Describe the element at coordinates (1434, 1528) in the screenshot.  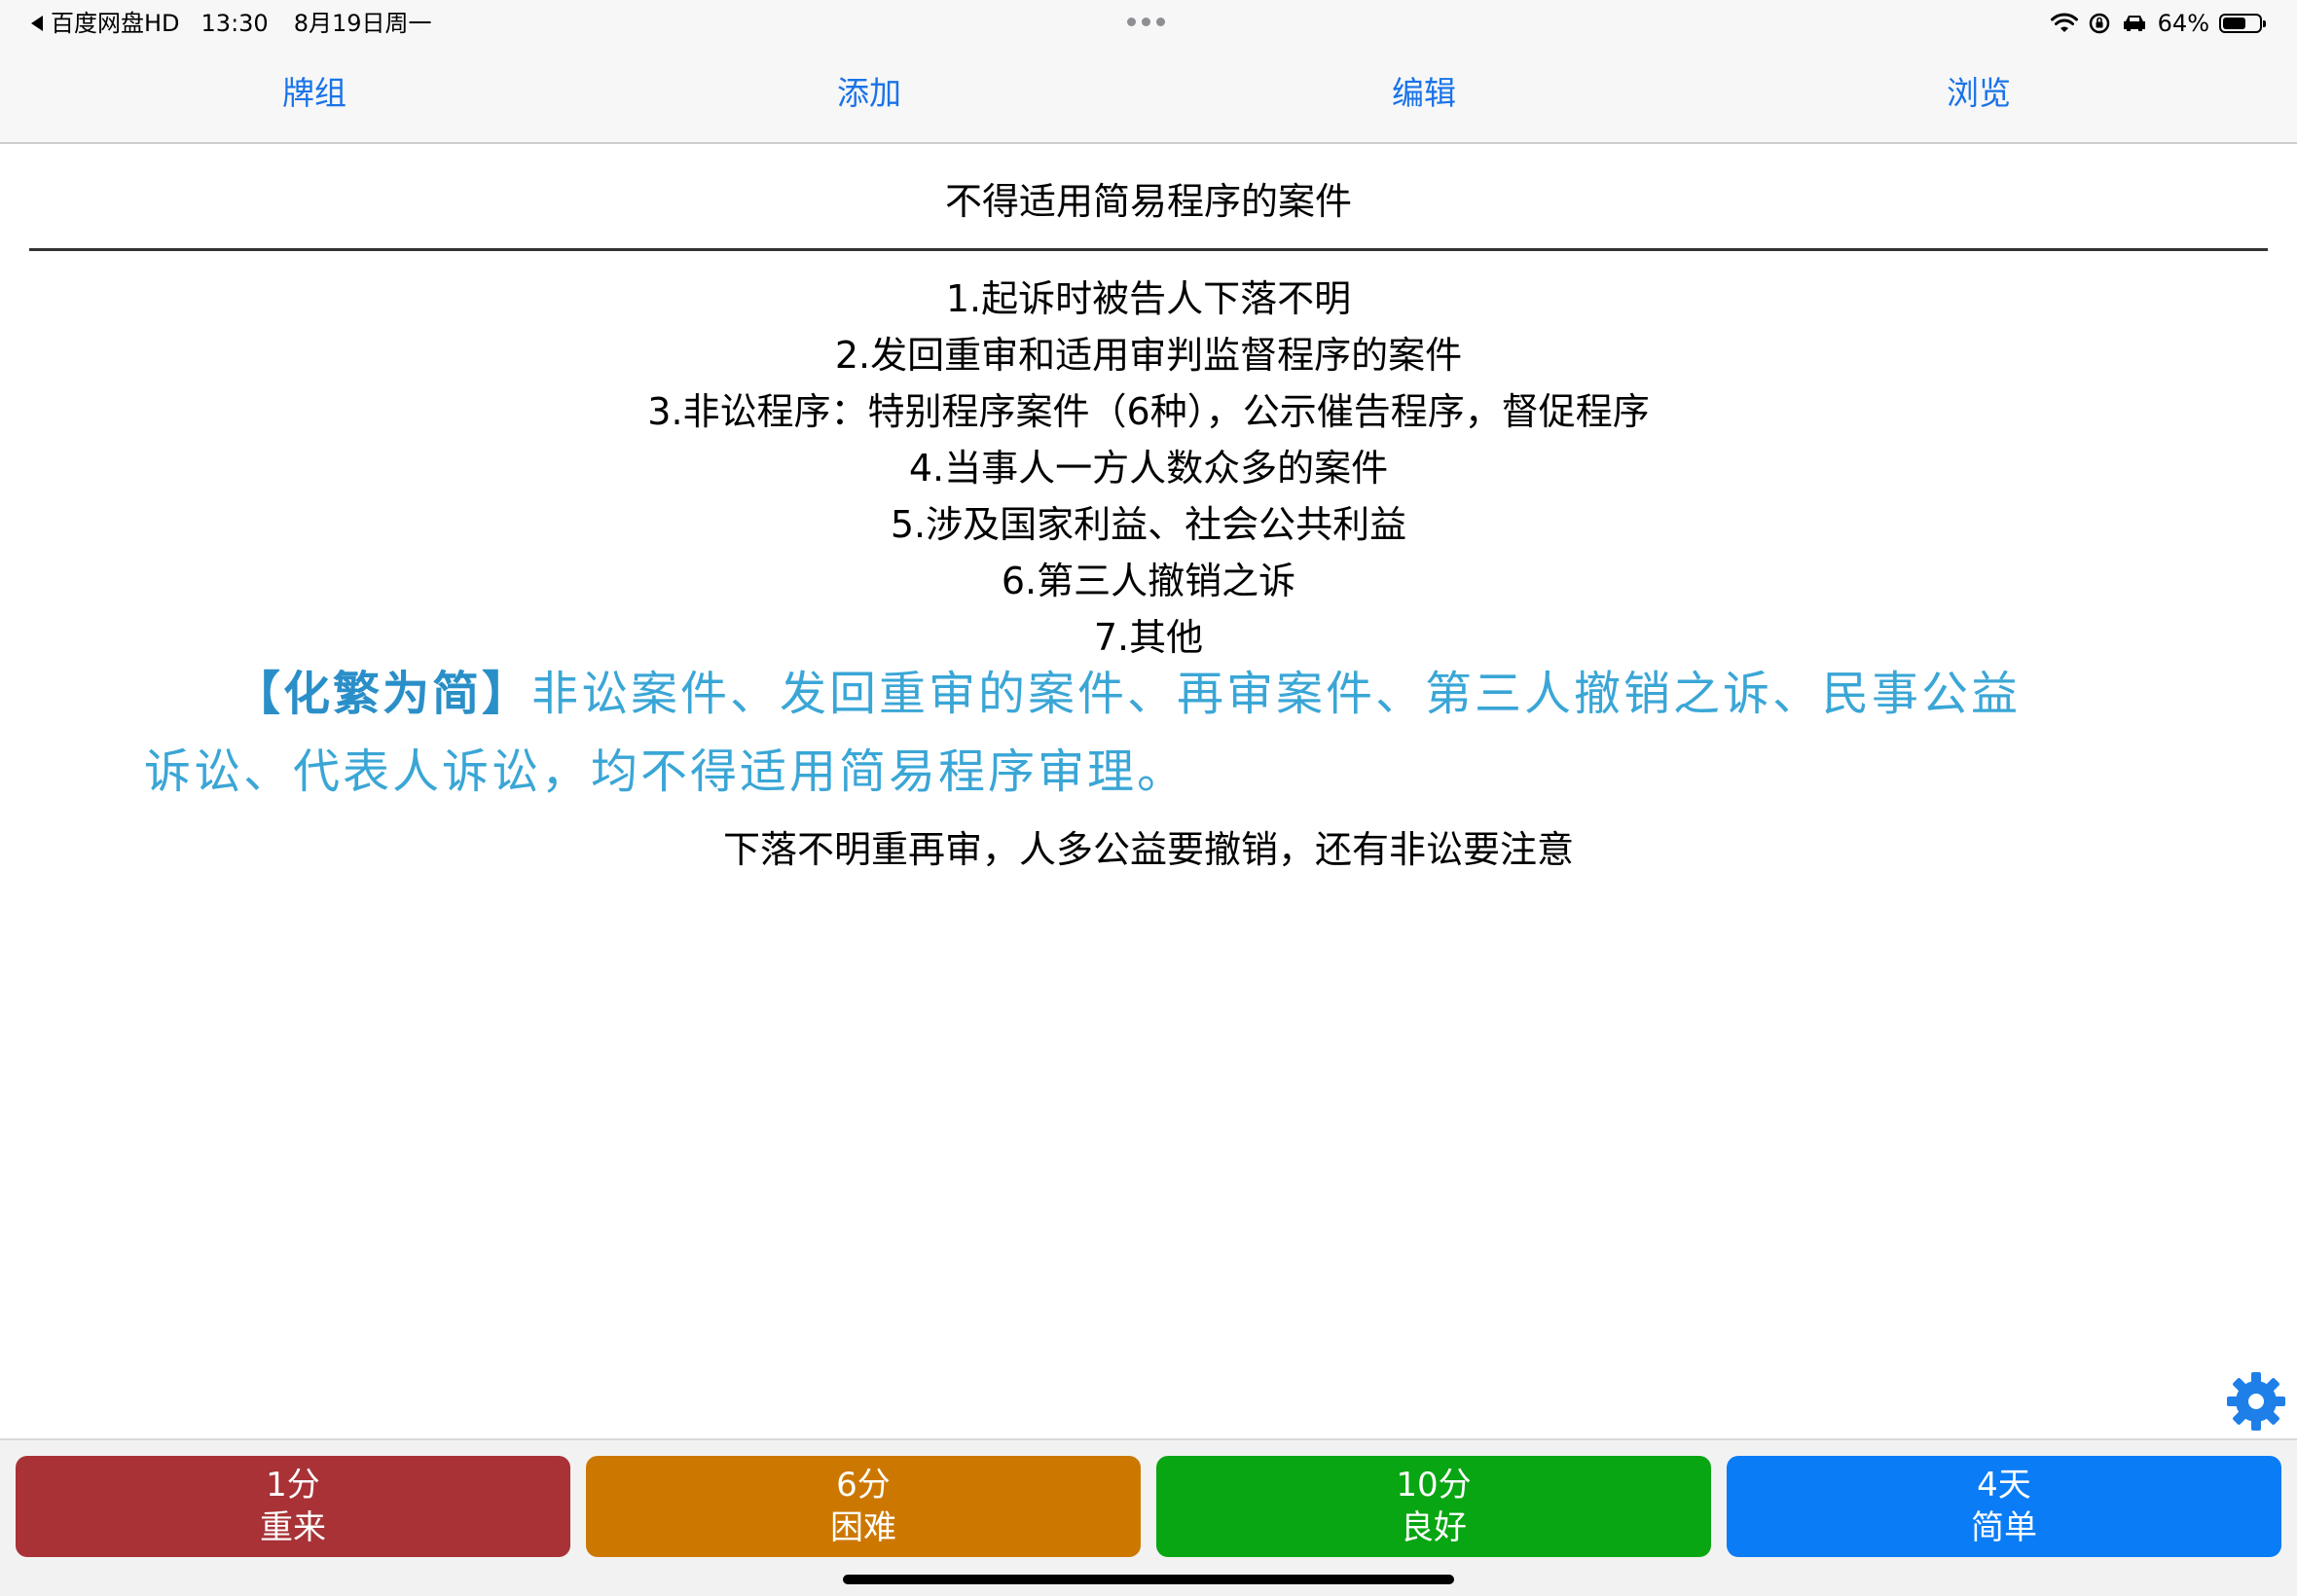
I see `good-label: 良好` at that location.